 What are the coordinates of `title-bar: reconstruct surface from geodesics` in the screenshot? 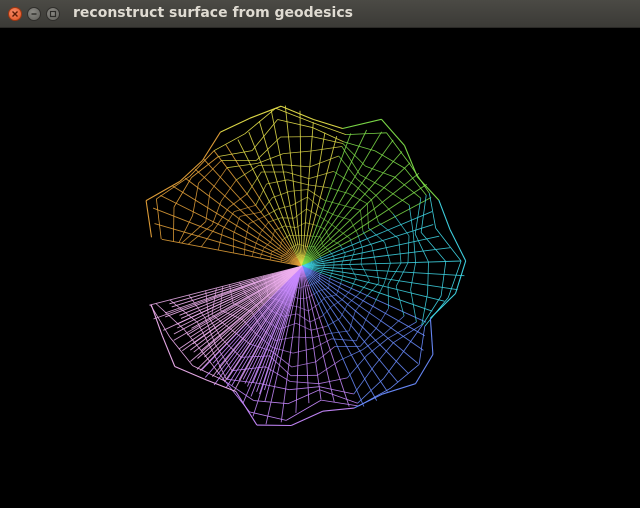 It's located at (320, 14).